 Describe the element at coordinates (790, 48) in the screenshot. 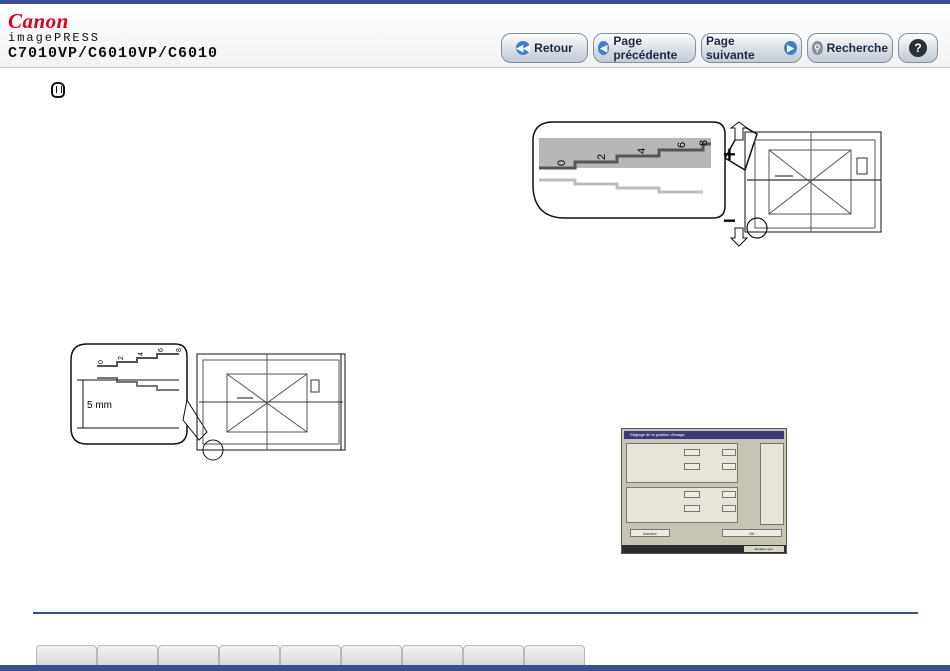

I see `arrow-right-icon: ▶` at that location.